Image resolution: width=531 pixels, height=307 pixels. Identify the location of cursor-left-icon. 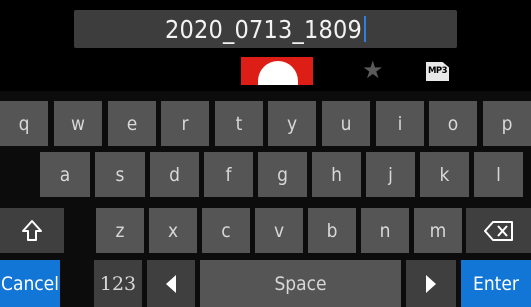
(171, 283).